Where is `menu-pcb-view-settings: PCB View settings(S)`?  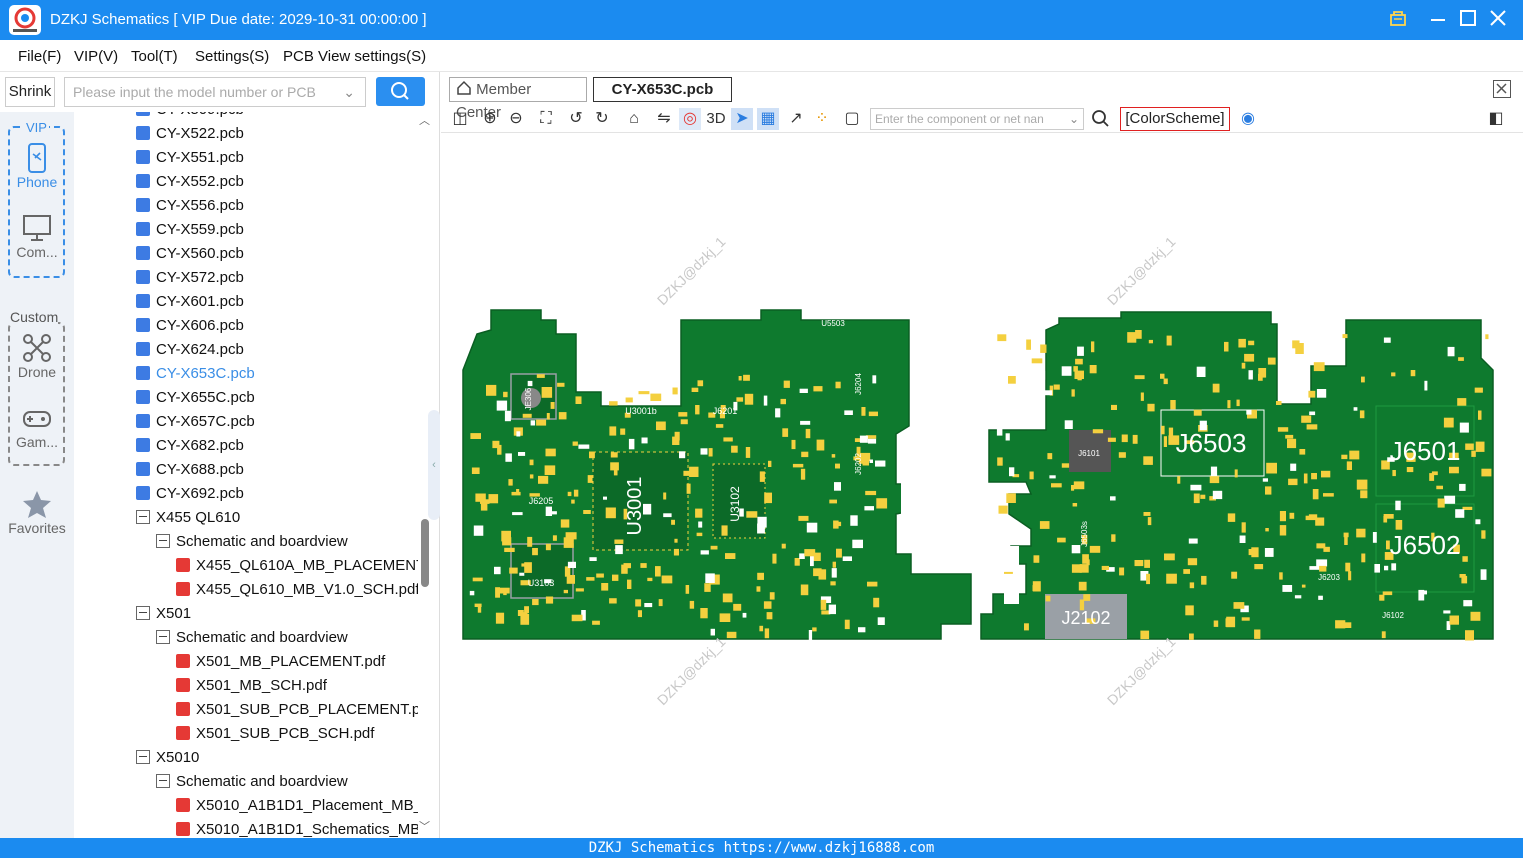 menu-pcb-view-settings: PCB View settings(S) is located at coordinates (354, 56).